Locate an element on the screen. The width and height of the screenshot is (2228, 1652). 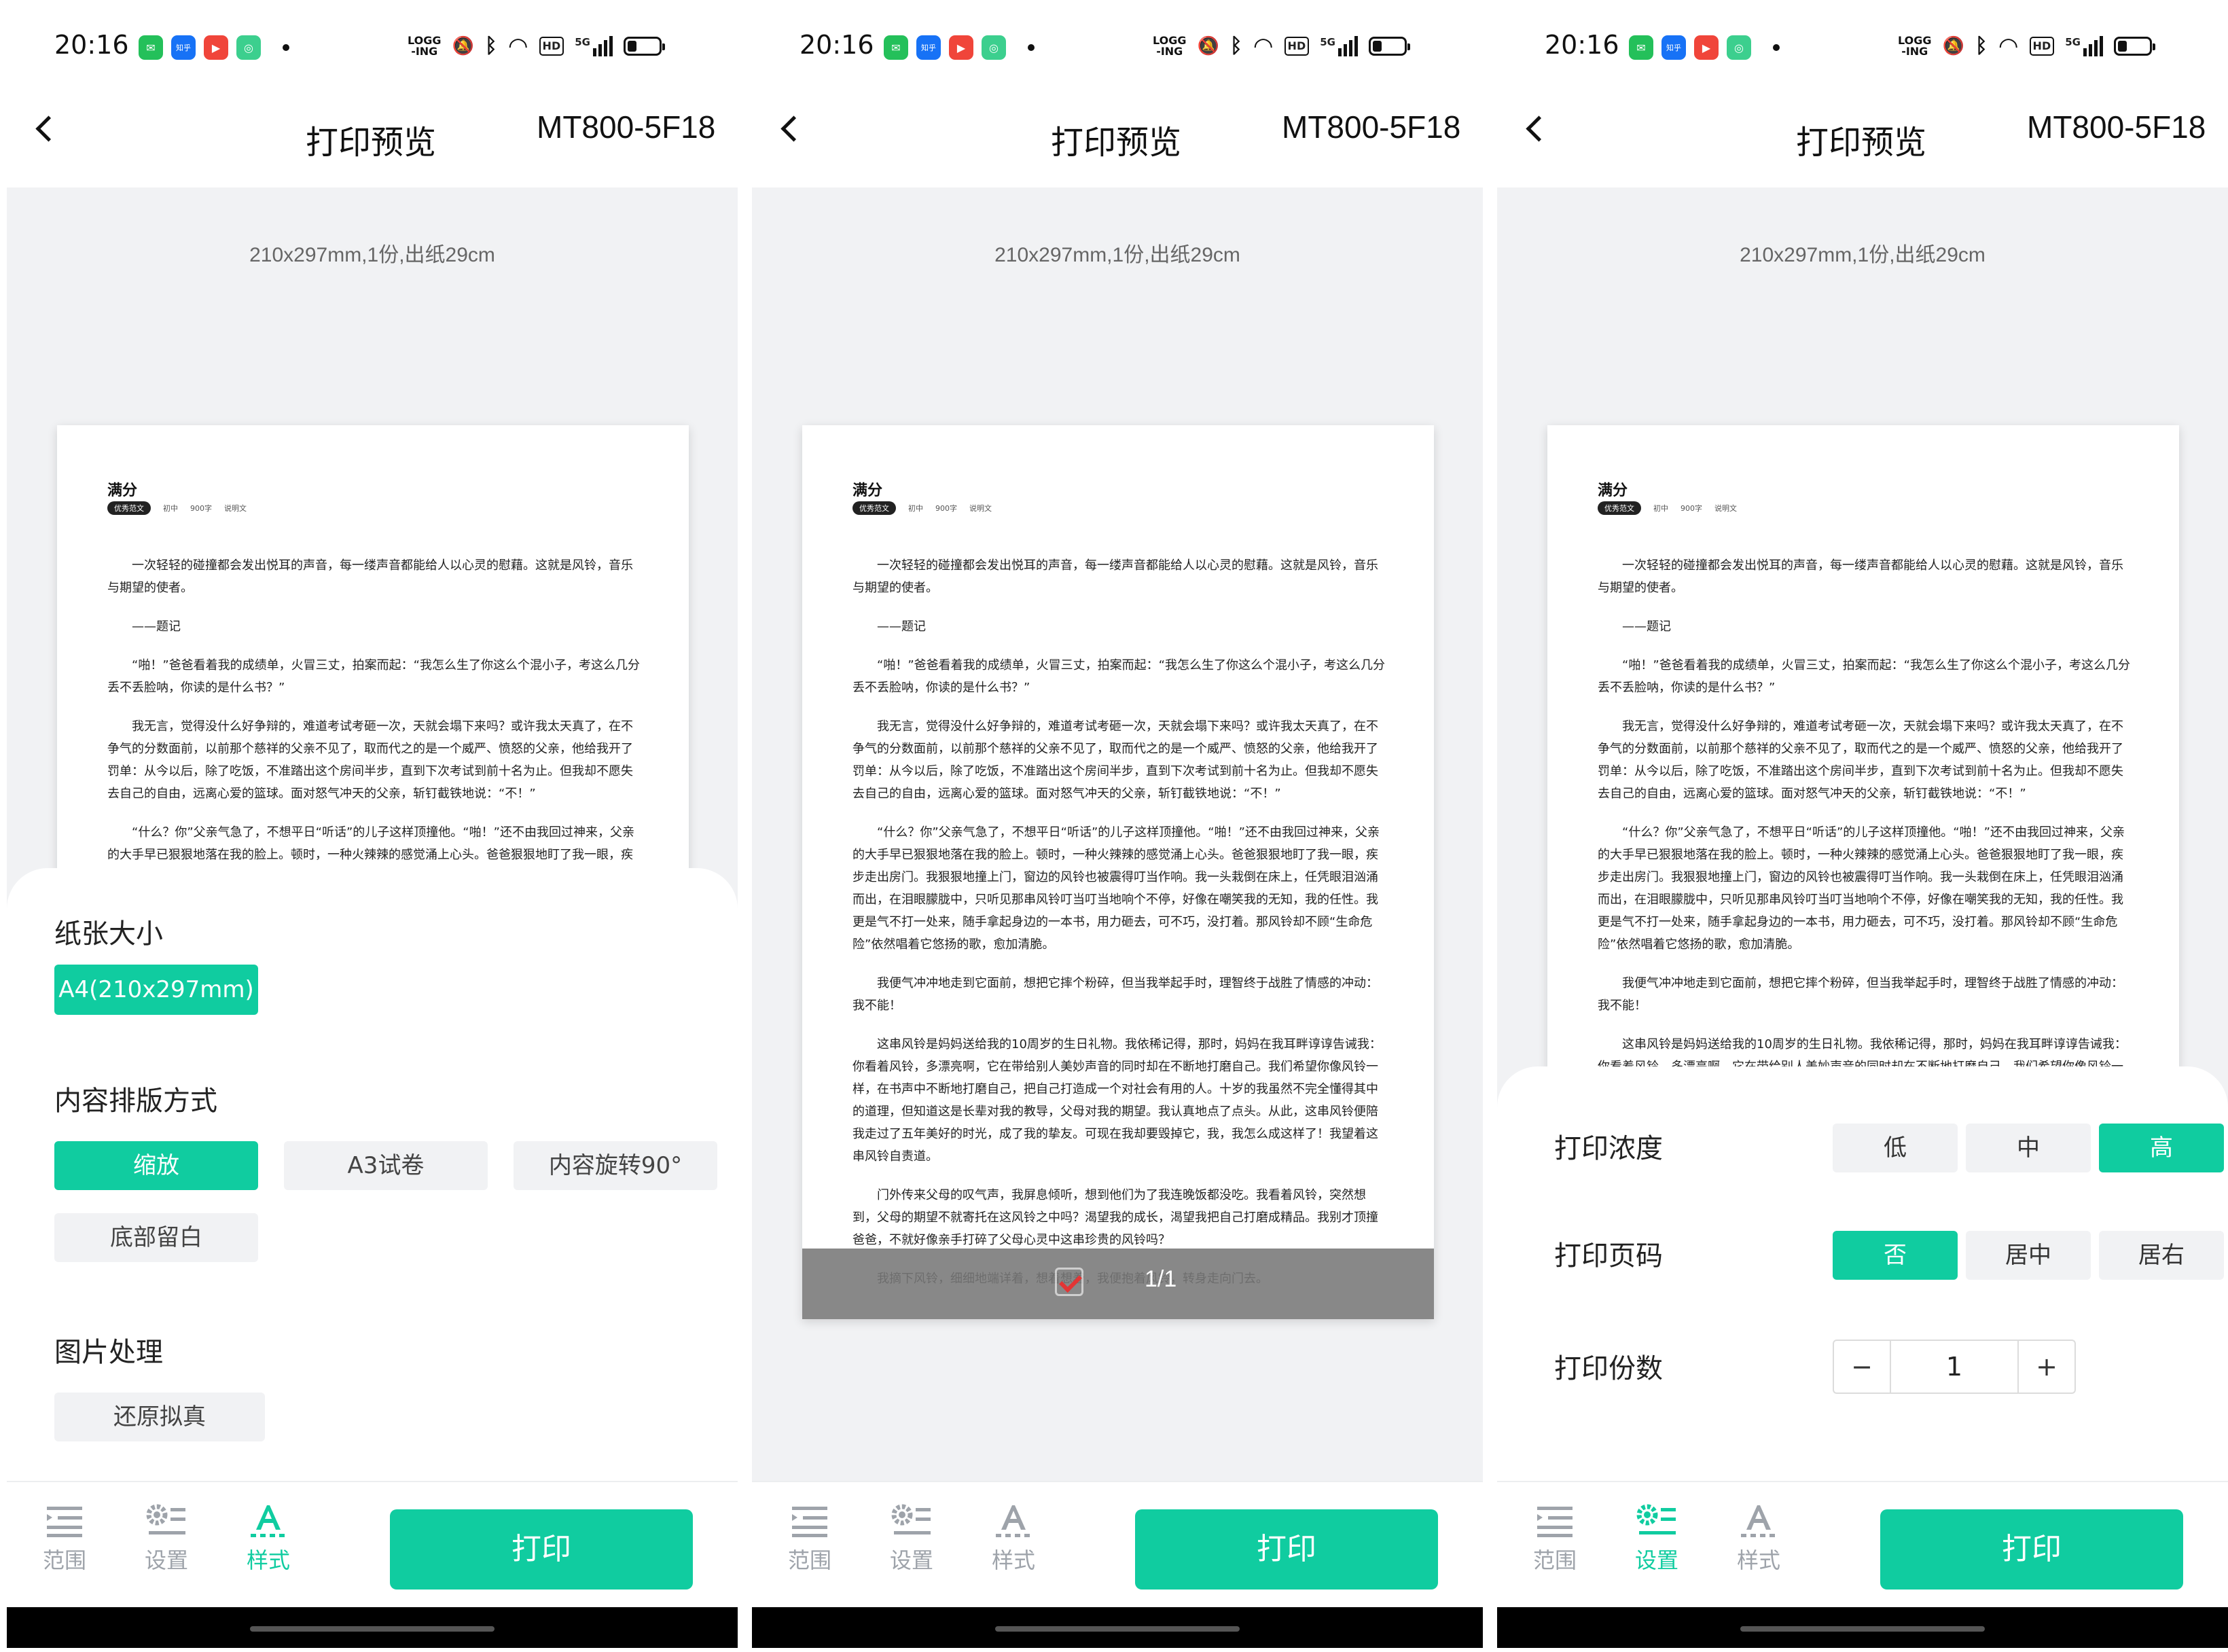
copies-stepper: −1 + is located at coordinates (1955, 1367).